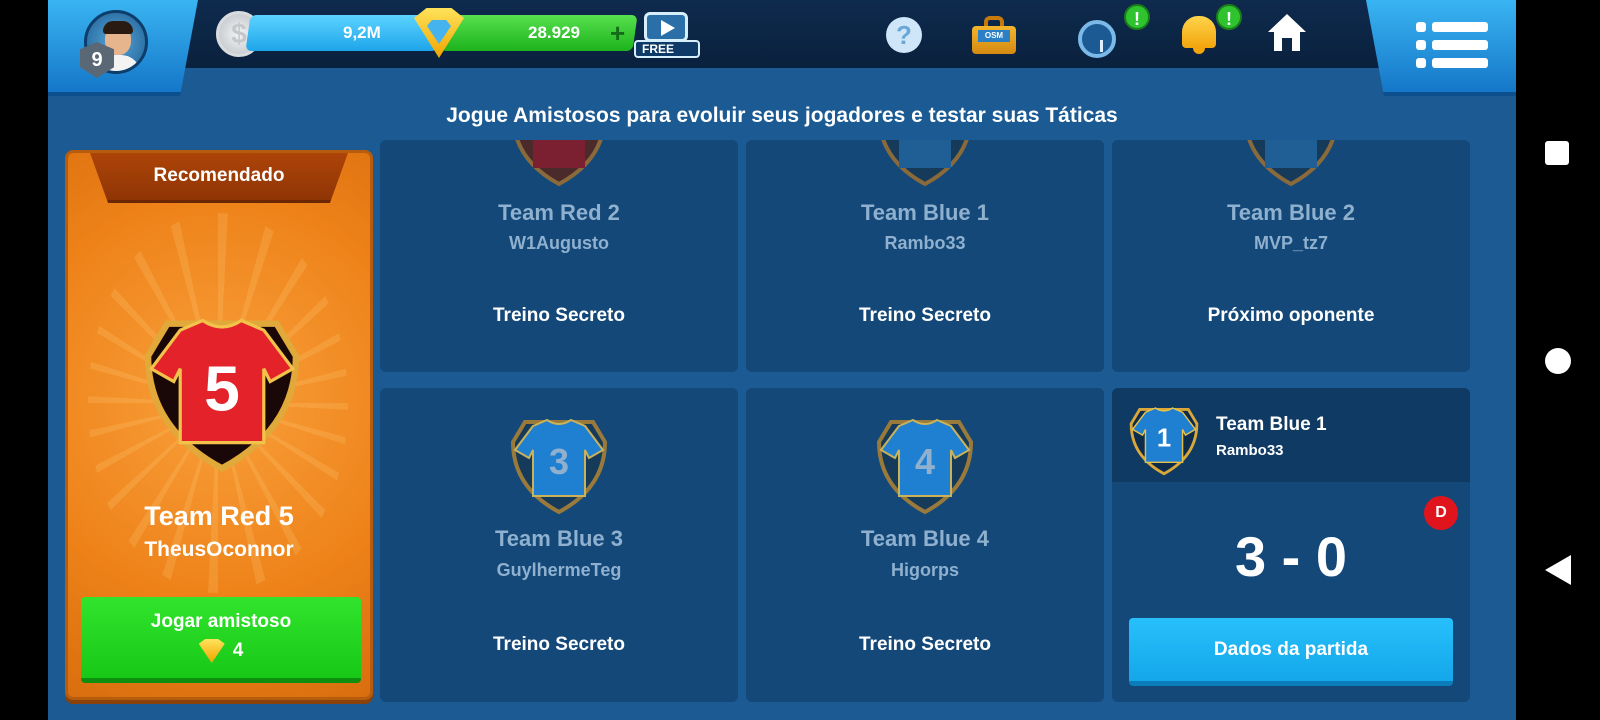  What do you see at coordinates (1250, 450) in the screenshot?
I see `last-match-manager: Rambo33` at bounding box center [1250, 450].